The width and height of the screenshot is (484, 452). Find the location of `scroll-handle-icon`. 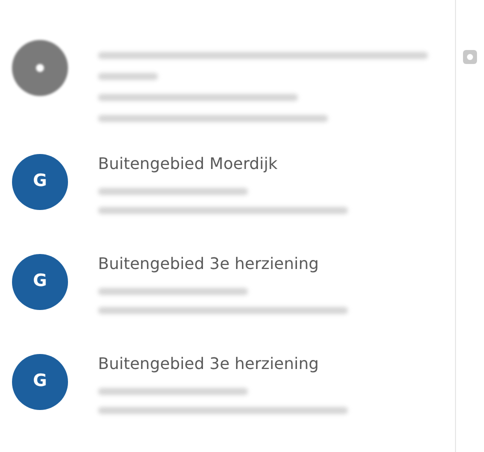

scroll-handle-icon is located at coordinates (470, 57).